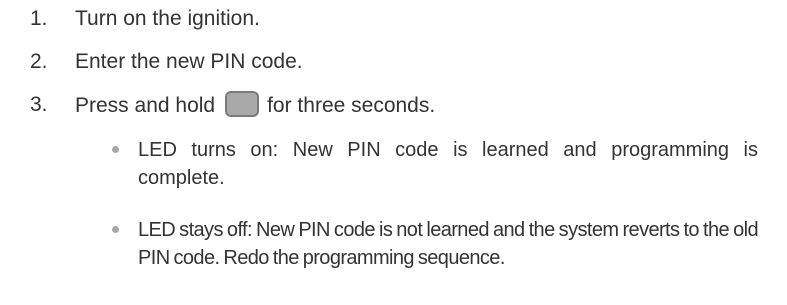 The image size is (787, 305). What do you see at coordinates (242, 104) in the screenshot?
I see `rounded-square-key-icon` at bounding box center [242, 104].